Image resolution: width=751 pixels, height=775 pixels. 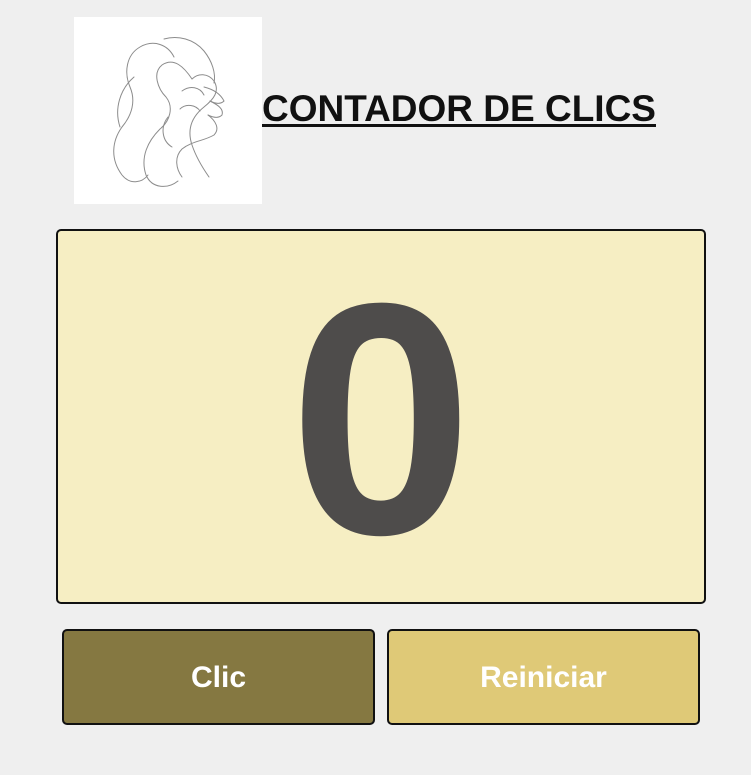 I want to click on reset-button-label: Reiniciar, so click(x=543, y=677).